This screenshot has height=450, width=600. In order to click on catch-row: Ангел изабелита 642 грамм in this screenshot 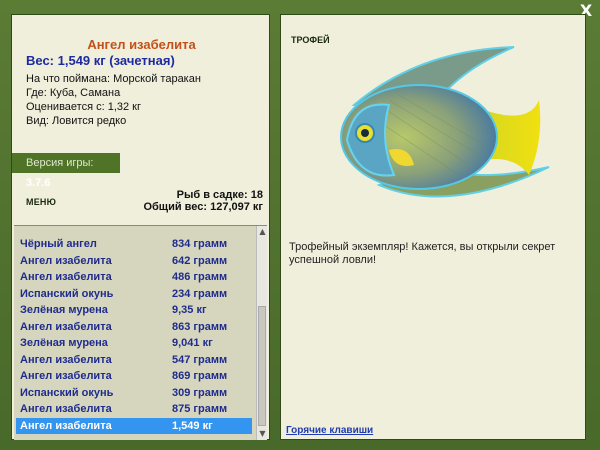, I will do `click(134, 261)`.